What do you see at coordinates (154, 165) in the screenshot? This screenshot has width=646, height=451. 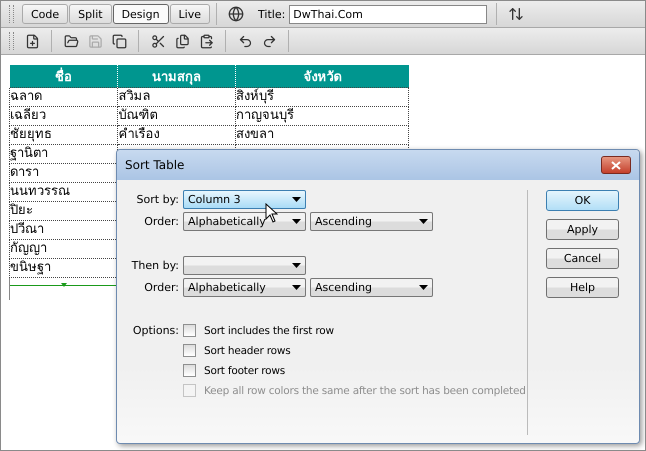 I see `dialog-title: Sort Table` at bounding box center [154, 165].